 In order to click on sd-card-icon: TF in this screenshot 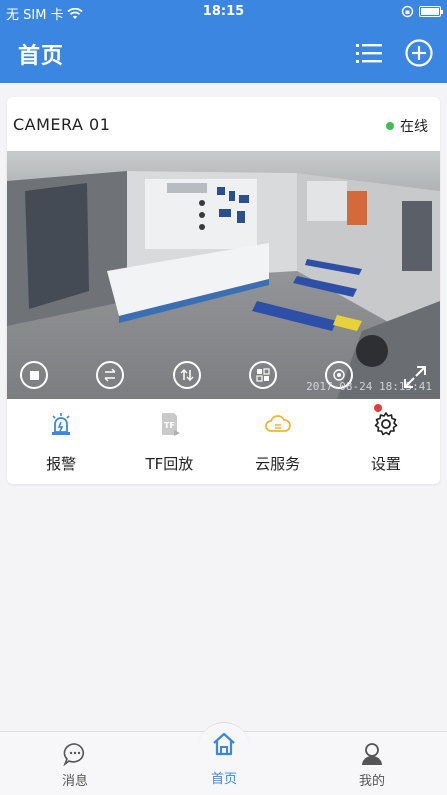, I will do `click(171, 424)`.